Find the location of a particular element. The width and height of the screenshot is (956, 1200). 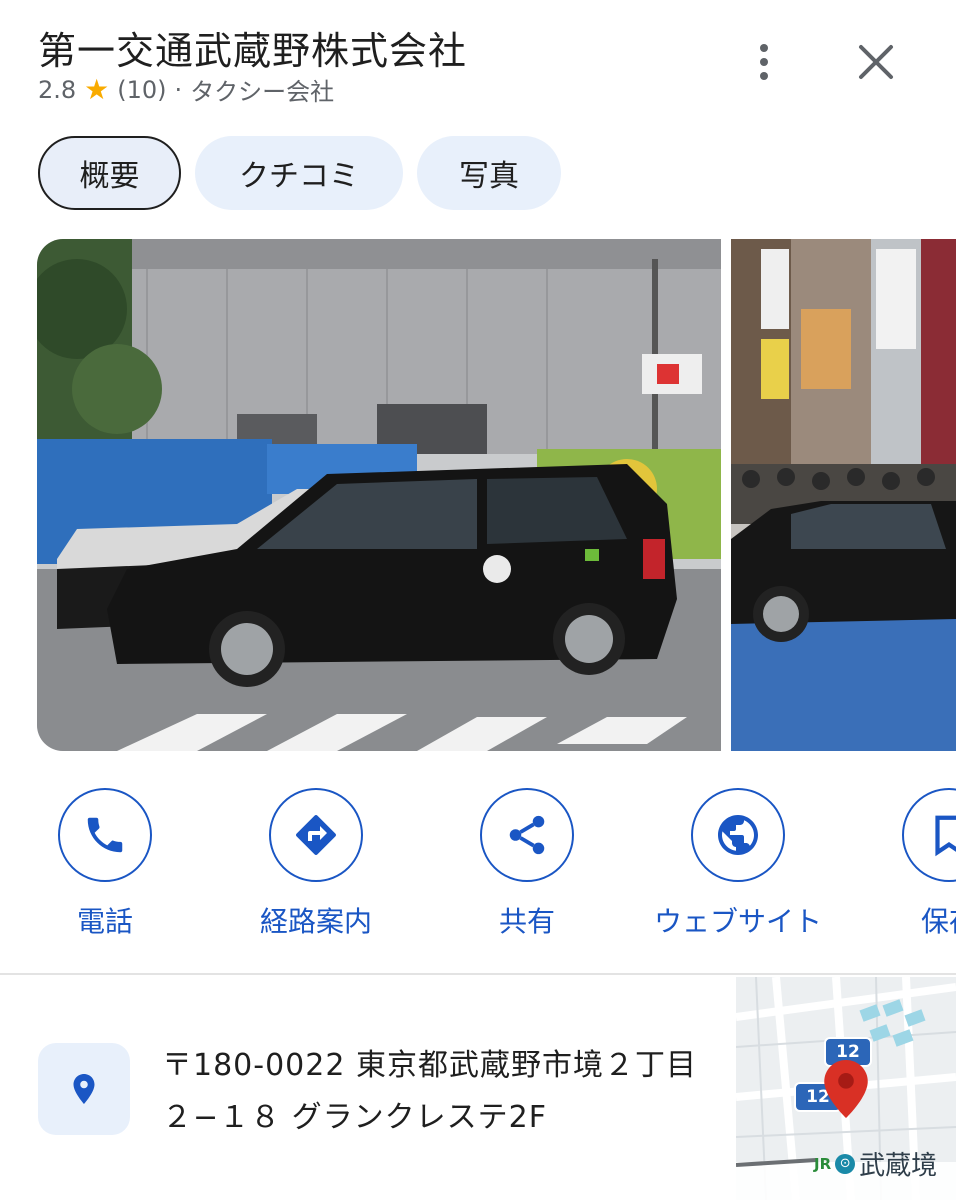

directions-action: 経路案内 is located at coordinates (316, 864).